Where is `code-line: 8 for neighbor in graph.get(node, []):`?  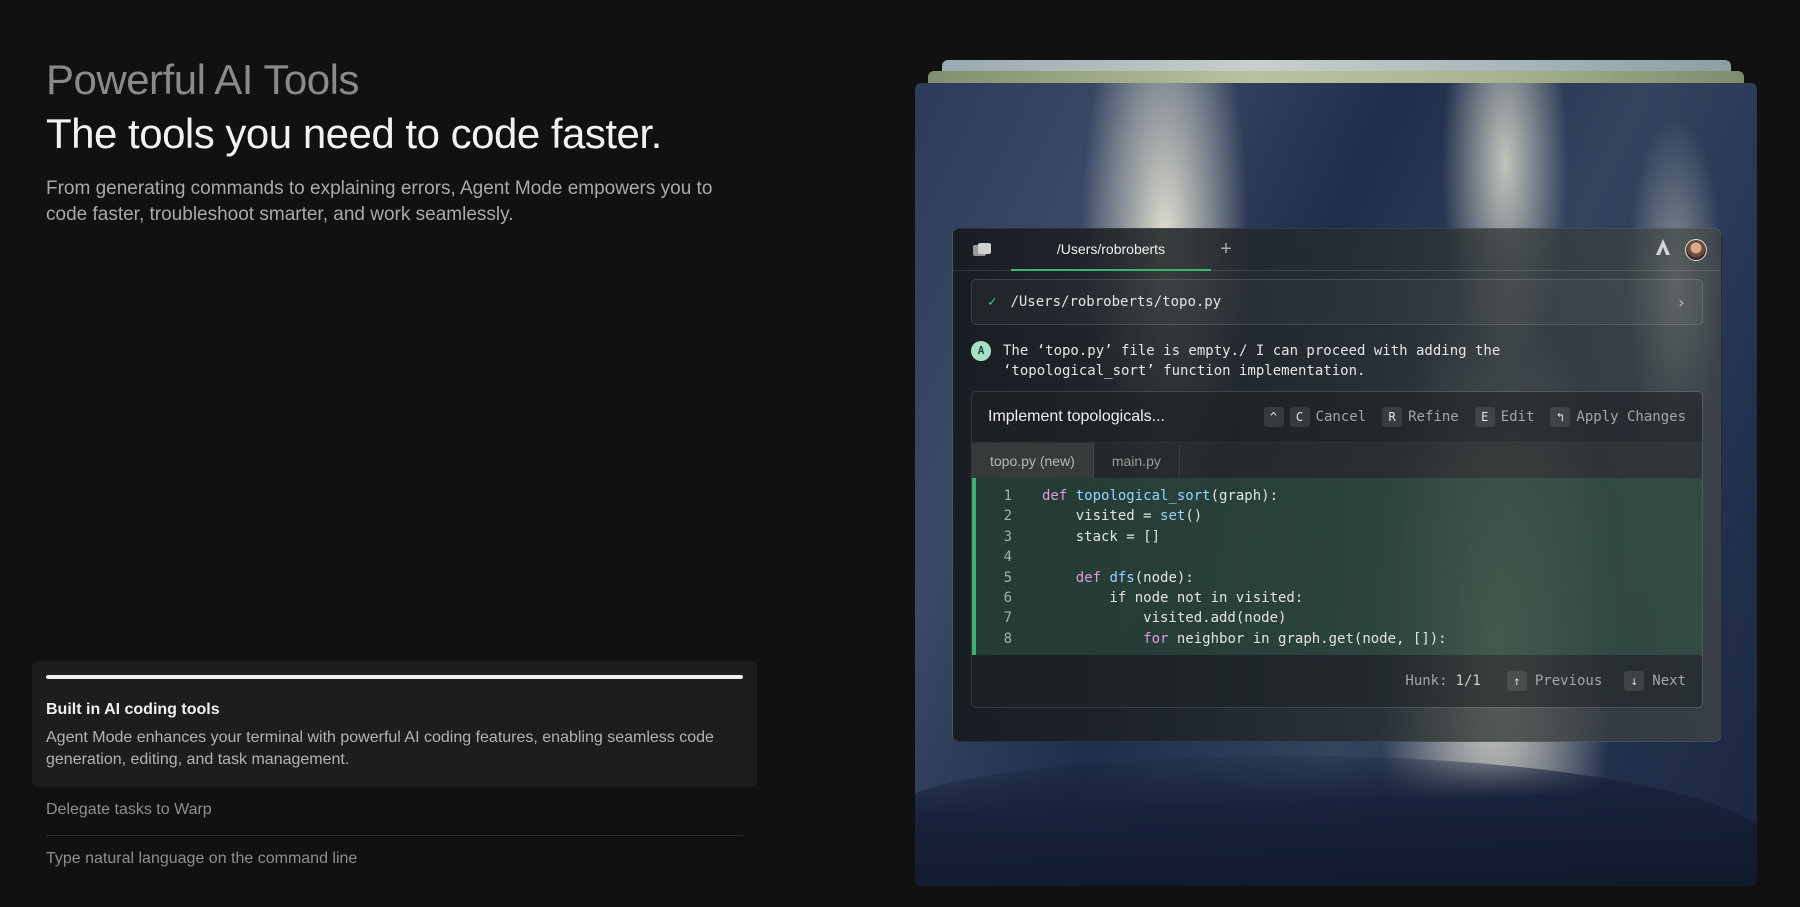 code-line: 8 for neighbor in graph.get(node, []): is located at coordinates (1339, 639).